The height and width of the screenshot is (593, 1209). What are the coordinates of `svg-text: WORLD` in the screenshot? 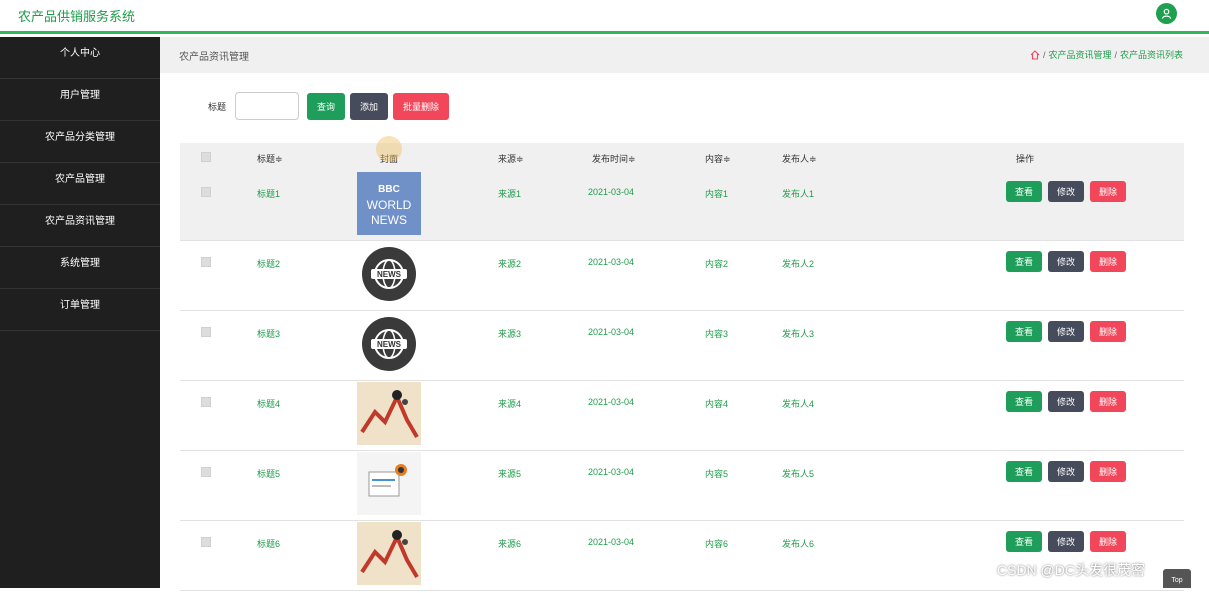 It's located at (389, 205).